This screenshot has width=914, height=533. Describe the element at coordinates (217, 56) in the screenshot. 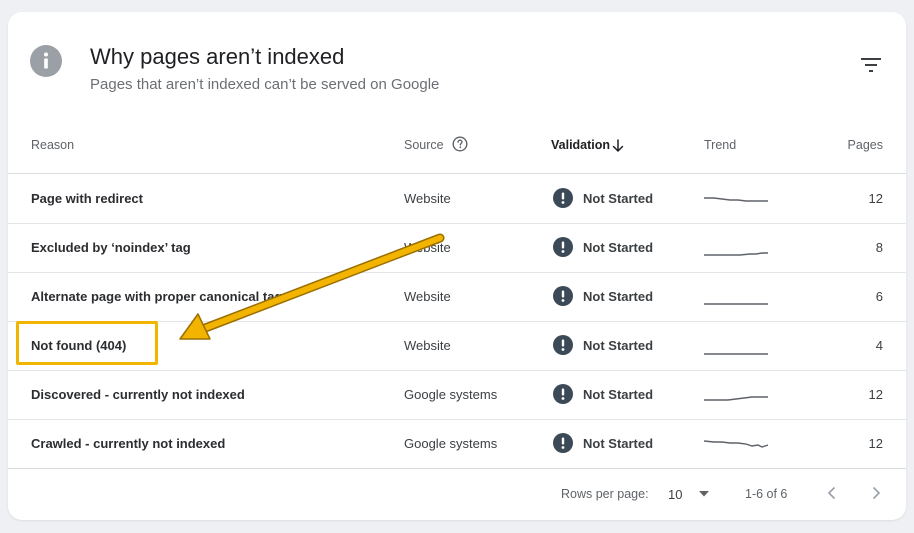

I see `page-title: Why pages aren’t indexed` at that location.